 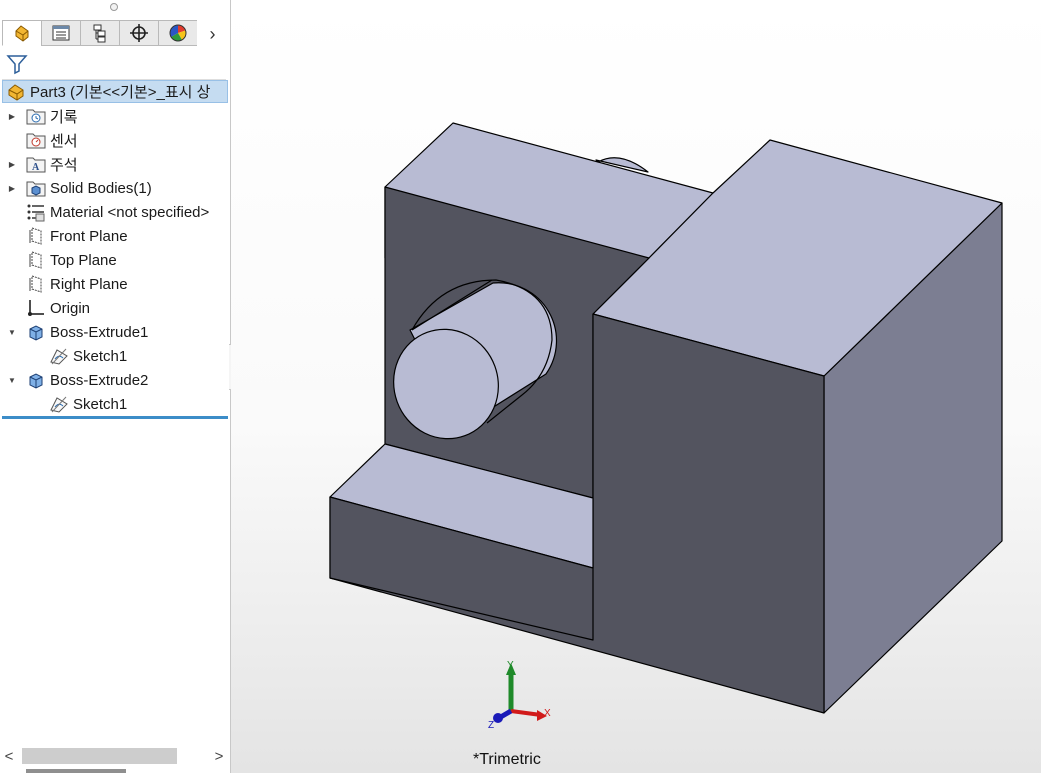 I want to click on panel-horizontal-scrollbar: < >, so click(x=115, y=756).